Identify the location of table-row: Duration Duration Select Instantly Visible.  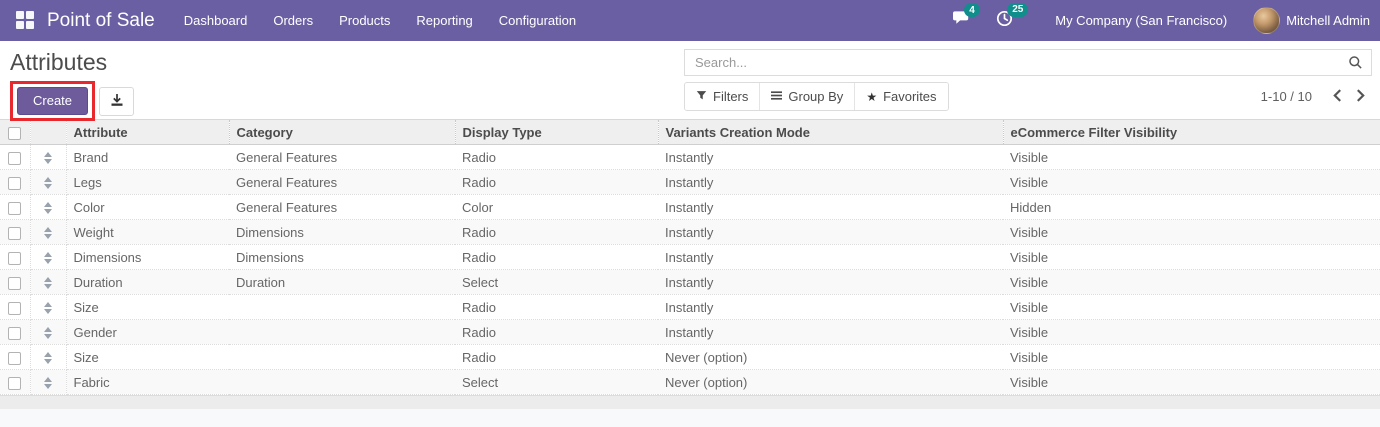
(690, 282).